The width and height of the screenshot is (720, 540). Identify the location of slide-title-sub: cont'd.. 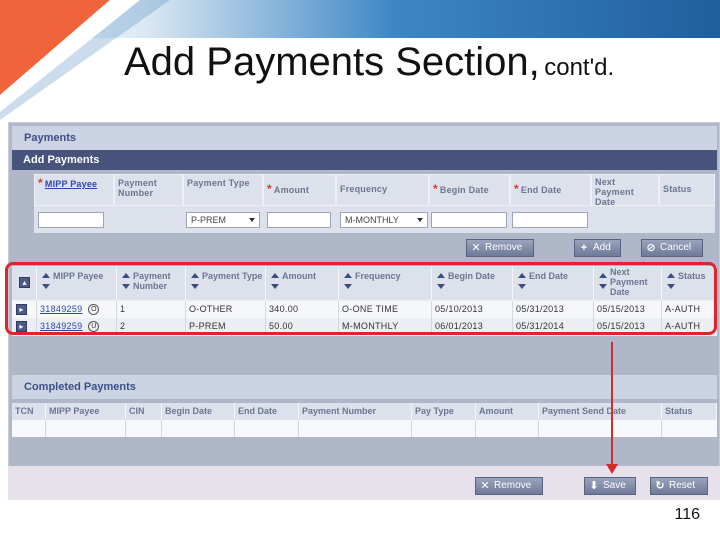
(579, 67).